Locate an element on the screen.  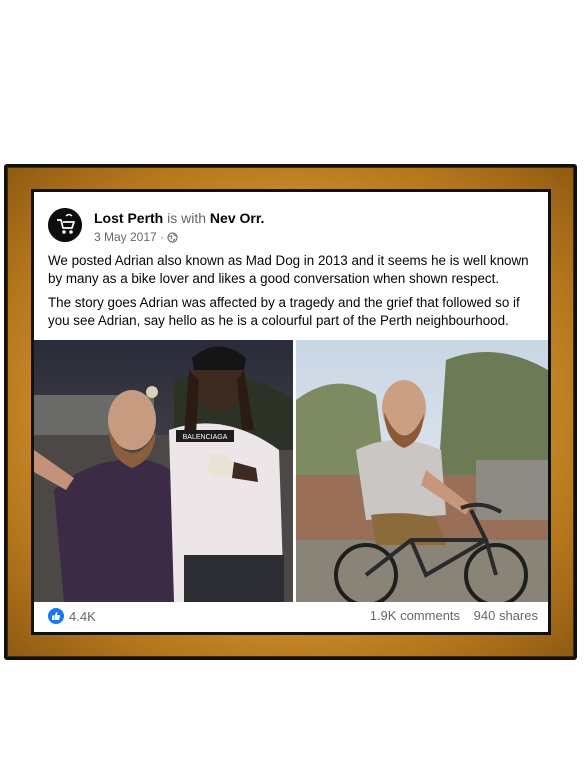
page-avatar is located at coordinates (65, 225).